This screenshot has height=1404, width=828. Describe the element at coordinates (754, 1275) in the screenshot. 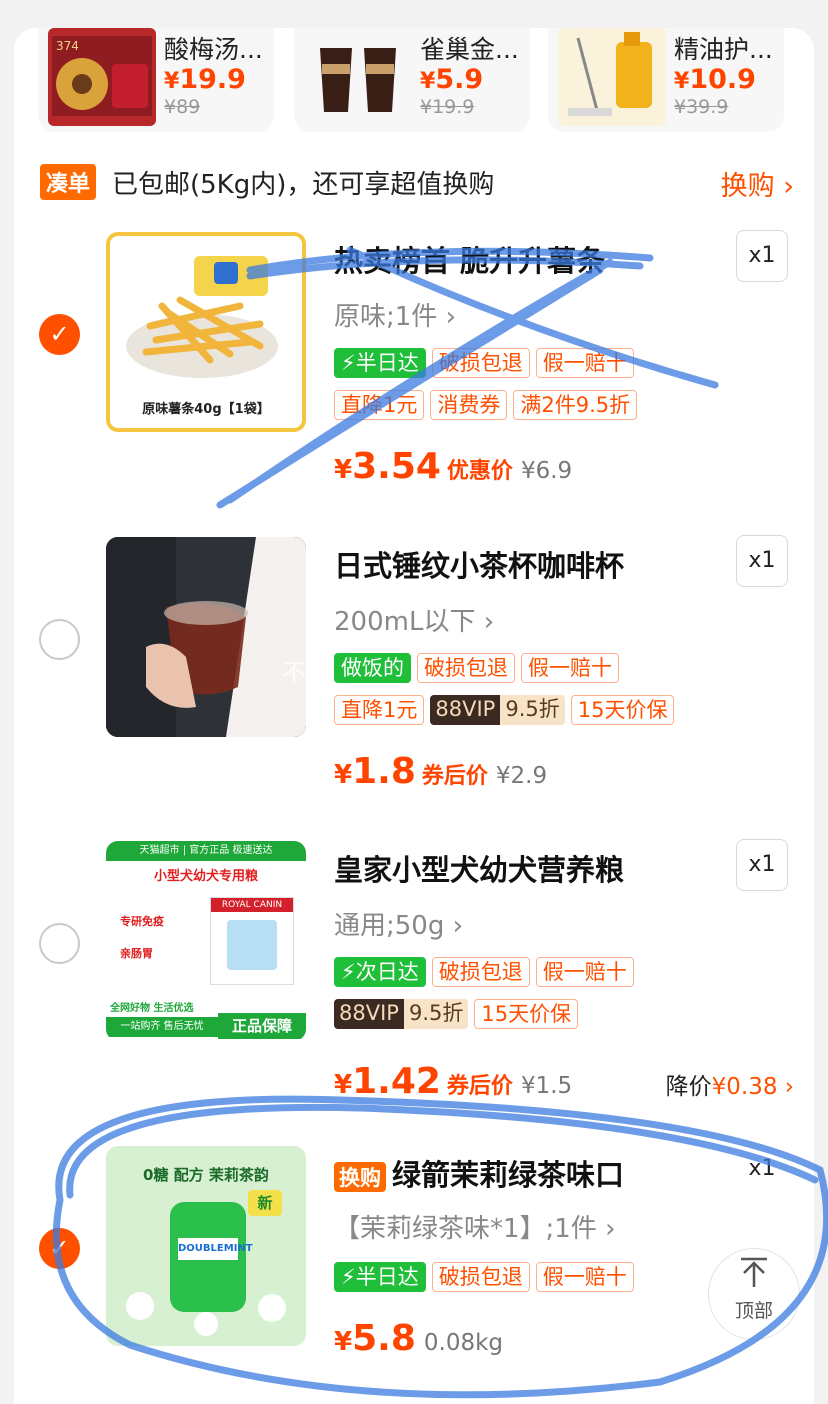

I see `arrow-up-icon` at that location.